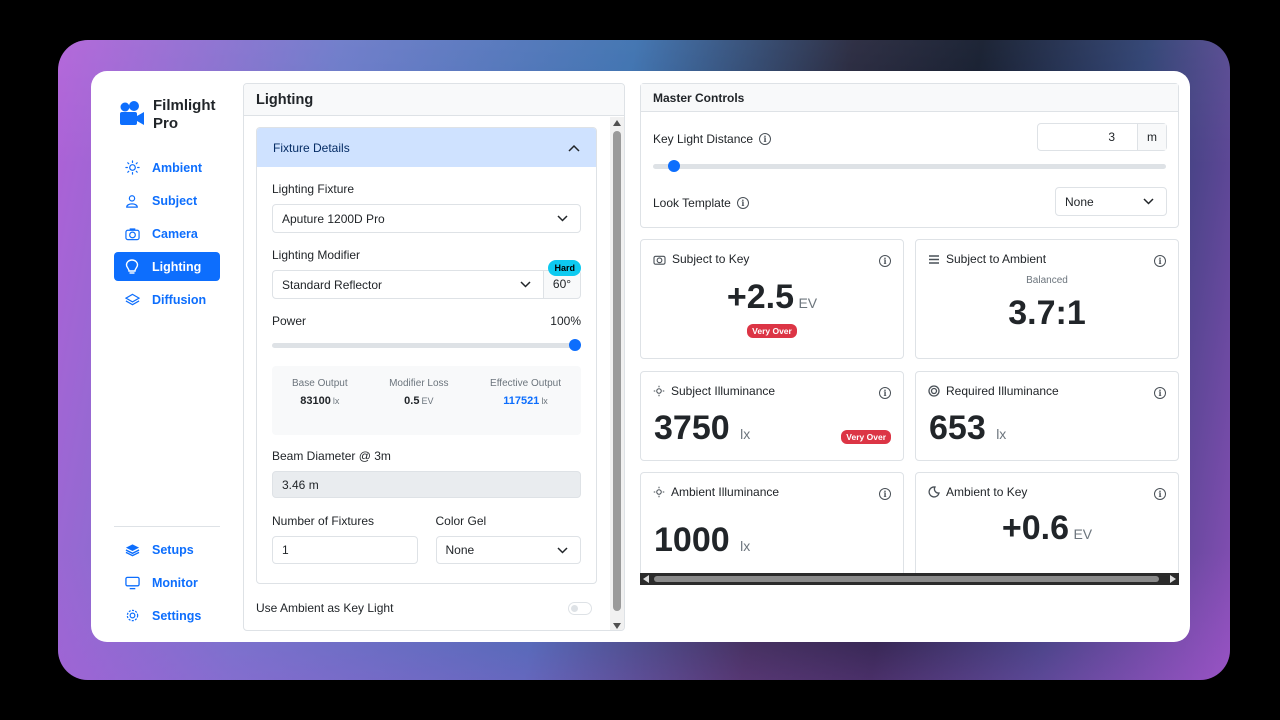 This screenshot has height=720, width=1280. What do you see at coordinates (426, 218) in the screenshot?
I see `fixture-select: Aputure 1200D Pro` at bounding box center [426, 218].